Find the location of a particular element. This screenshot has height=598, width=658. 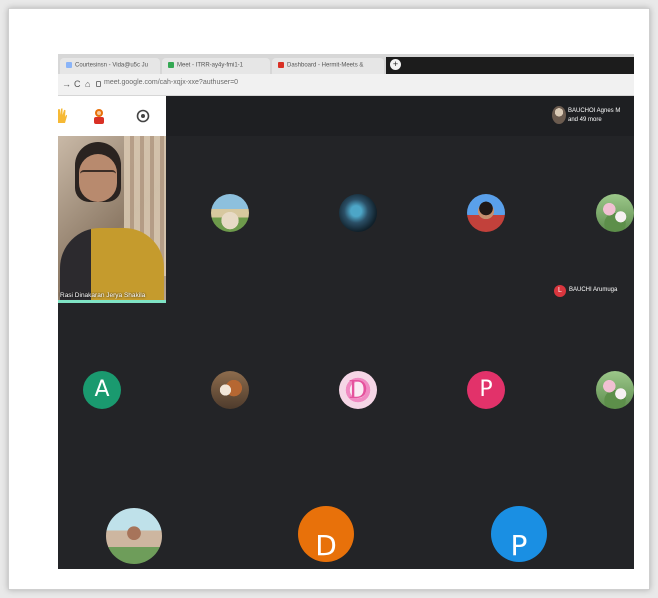

browser-tab-3: Dashboard - Hermit-Meets & is located at coordinates (328, 66).